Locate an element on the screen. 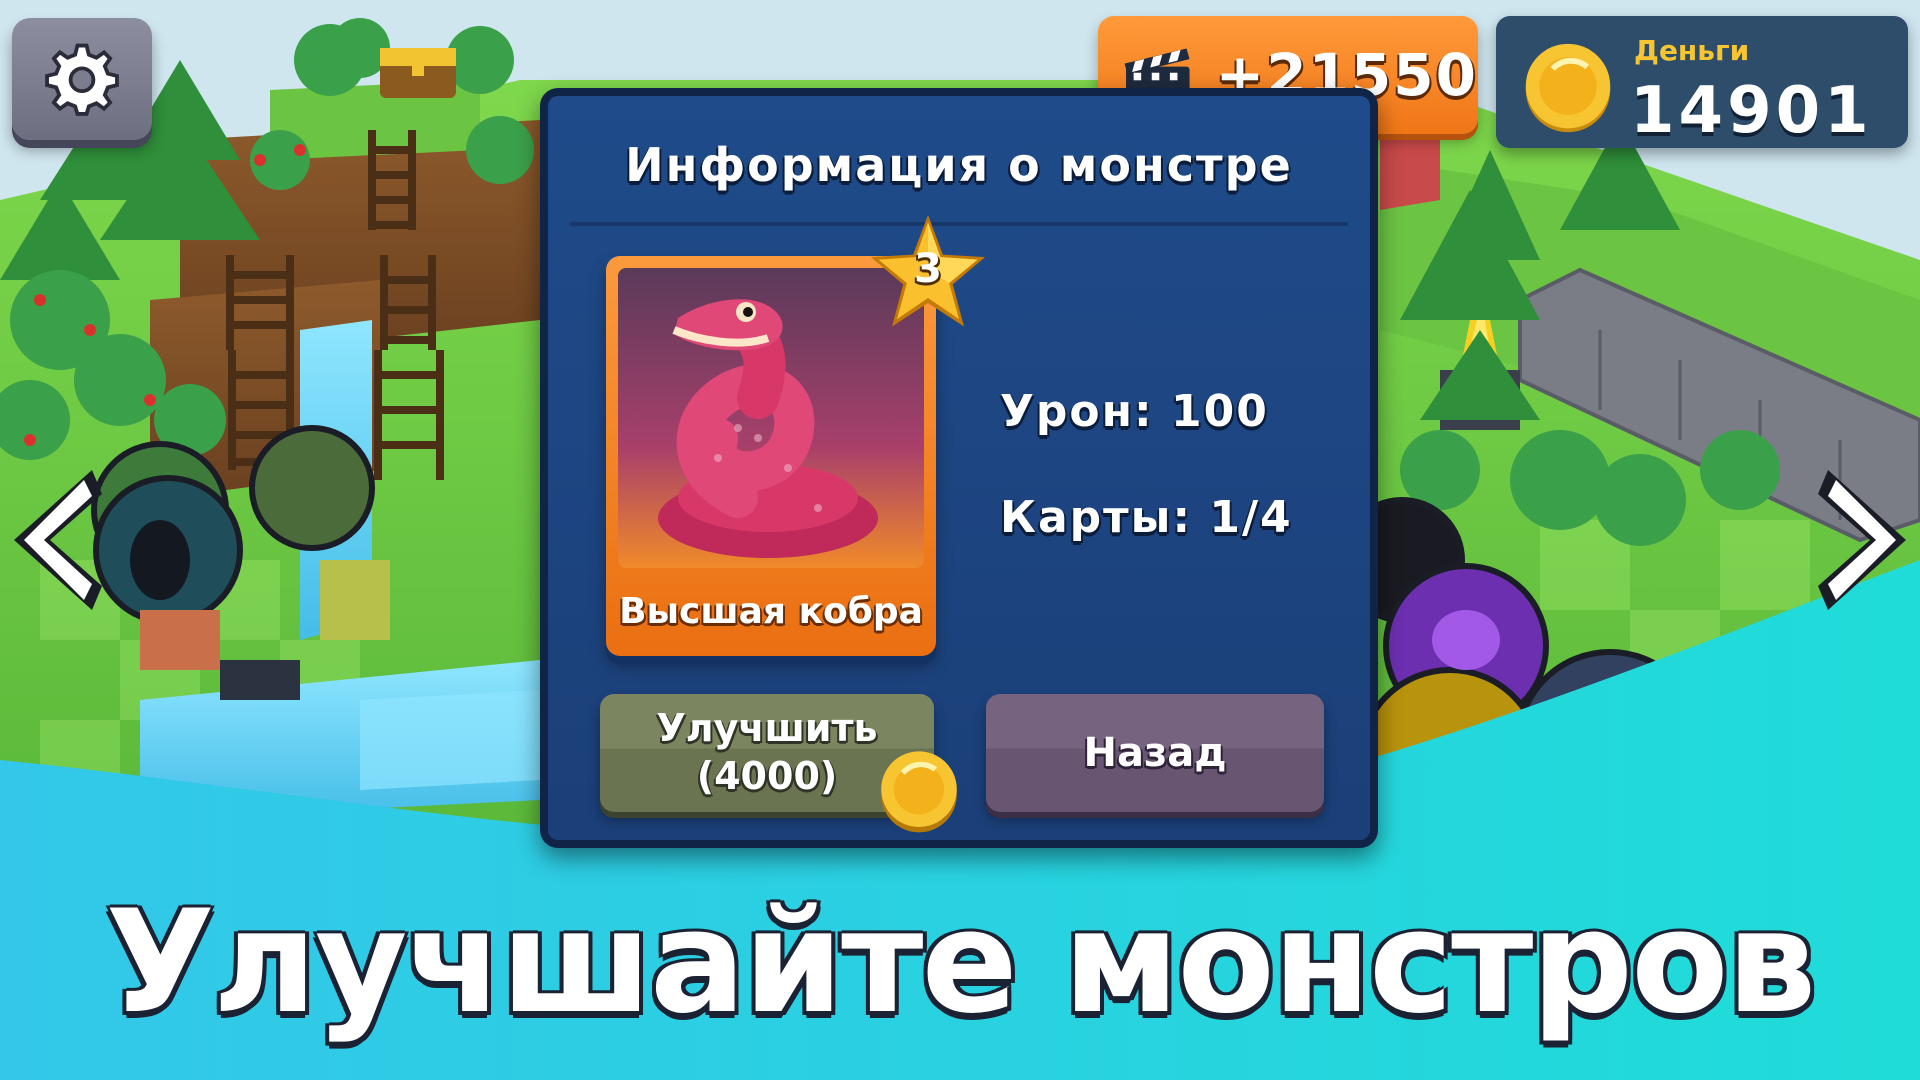  chevron-right-icon is located at coordinates (1866, 540).